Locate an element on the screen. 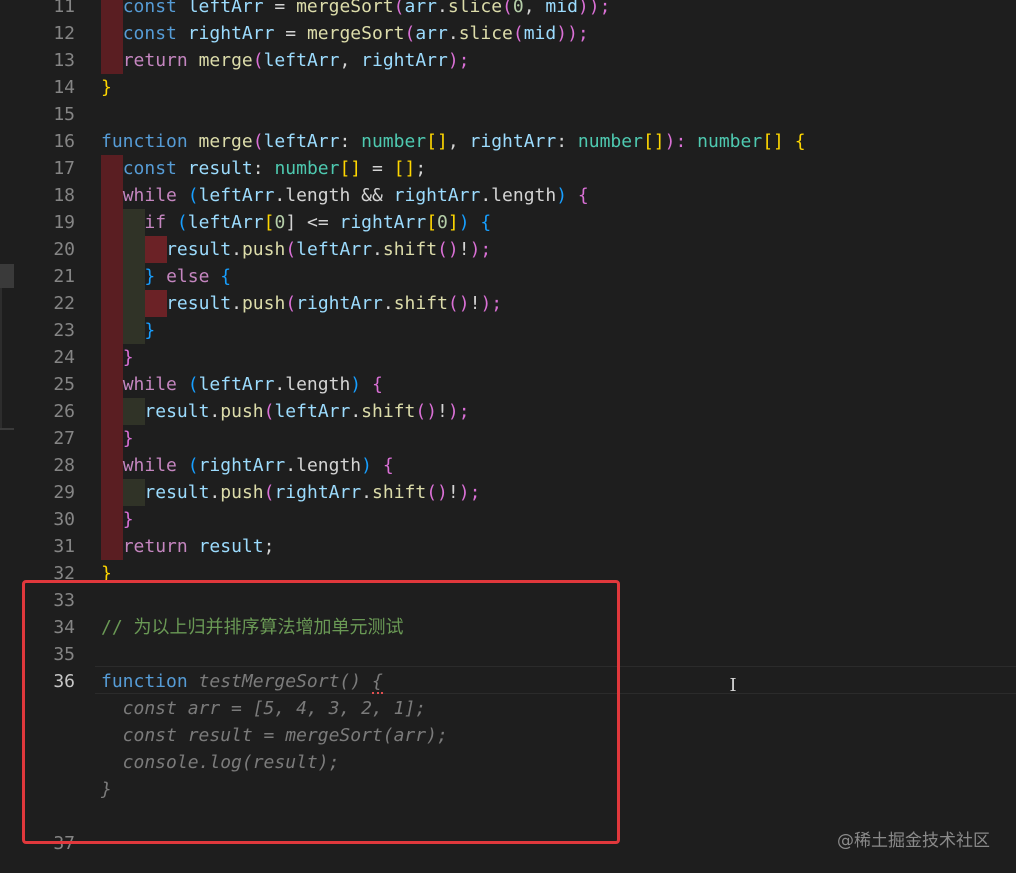  code-line: 21 } else { is located at coordinates (508, 276).